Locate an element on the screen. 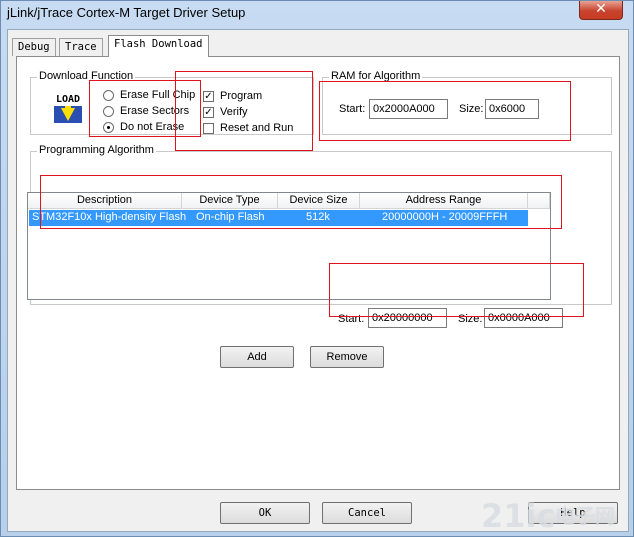 The height and width of the screenshot is (537, 634). reset-and-run-checkbox: Reset and Run is located at coordinates (248, 128).